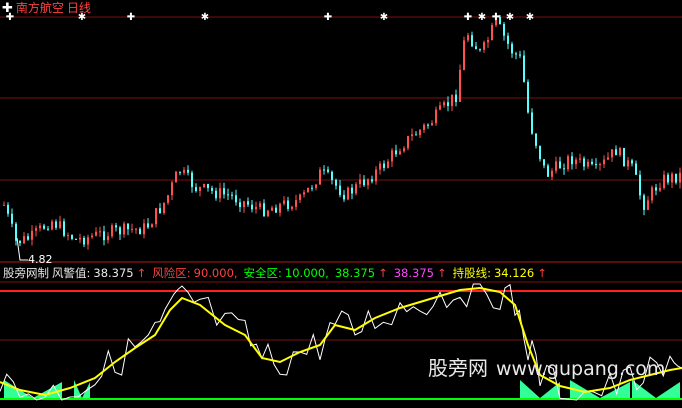 The height and width of the screenshot is (408, 682). What do you see at coordinates (420, 272) in the screenshot?
I see `legend-magenta-value: 38.375 ↑` at bounding box center [420, 272].